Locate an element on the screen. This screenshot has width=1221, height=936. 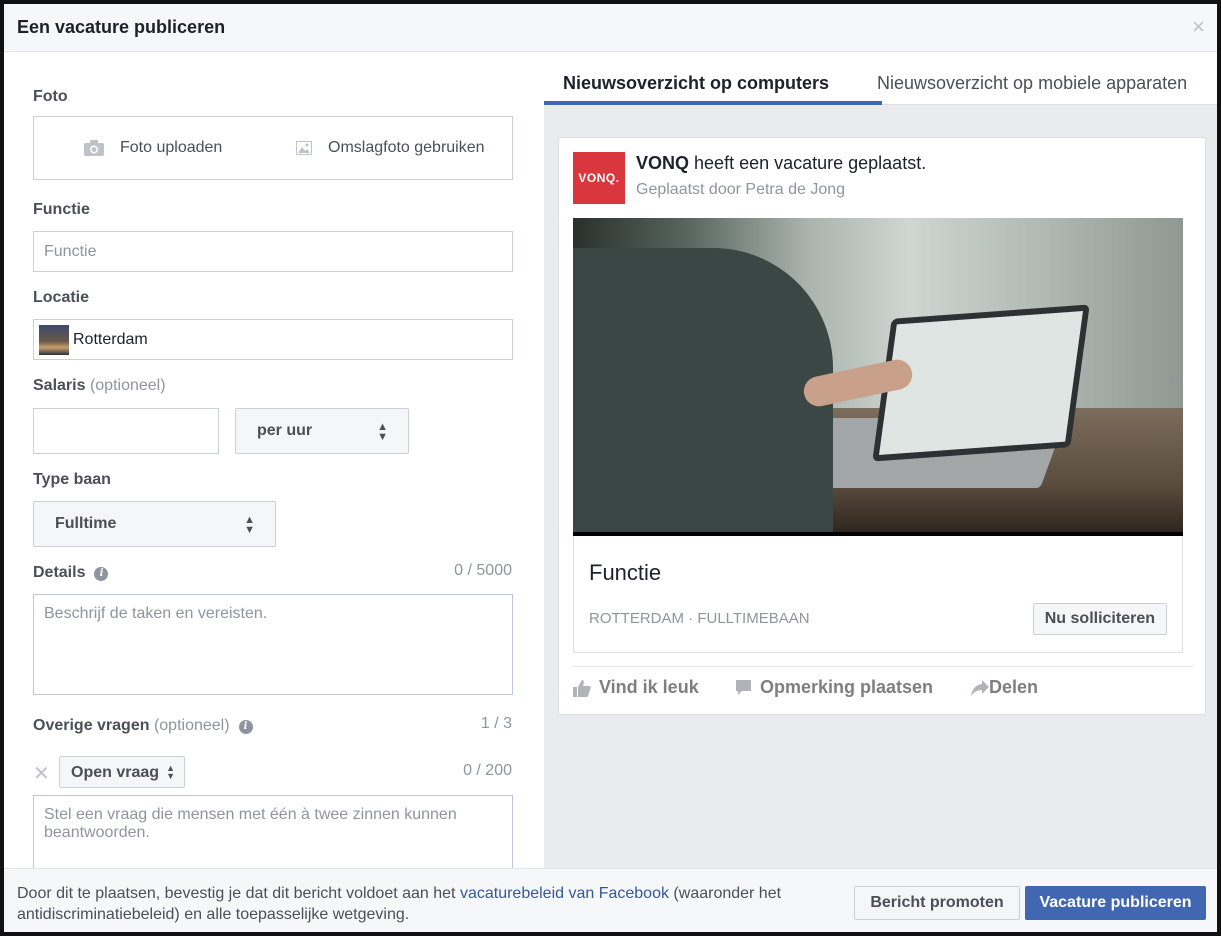
post-actions: Vind ik leuk Opmerking plaatsen Delen is located at coordinates (883, 686).